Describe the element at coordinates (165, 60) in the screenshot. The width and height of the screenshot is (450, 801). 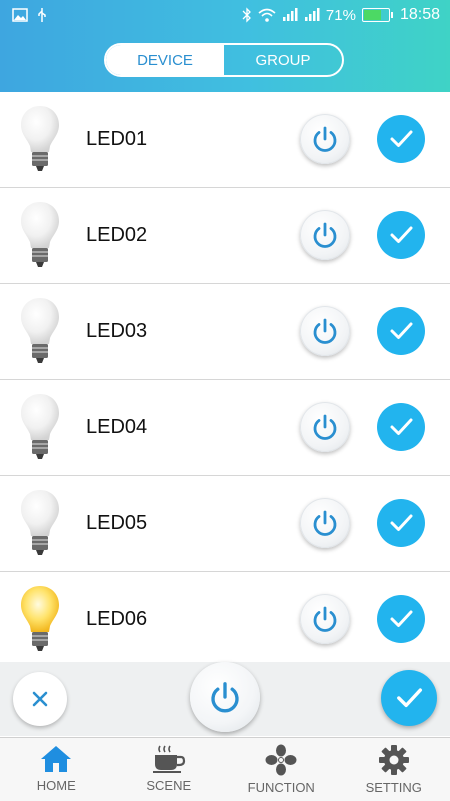
I see `tab-device: DEVICE` at that location.